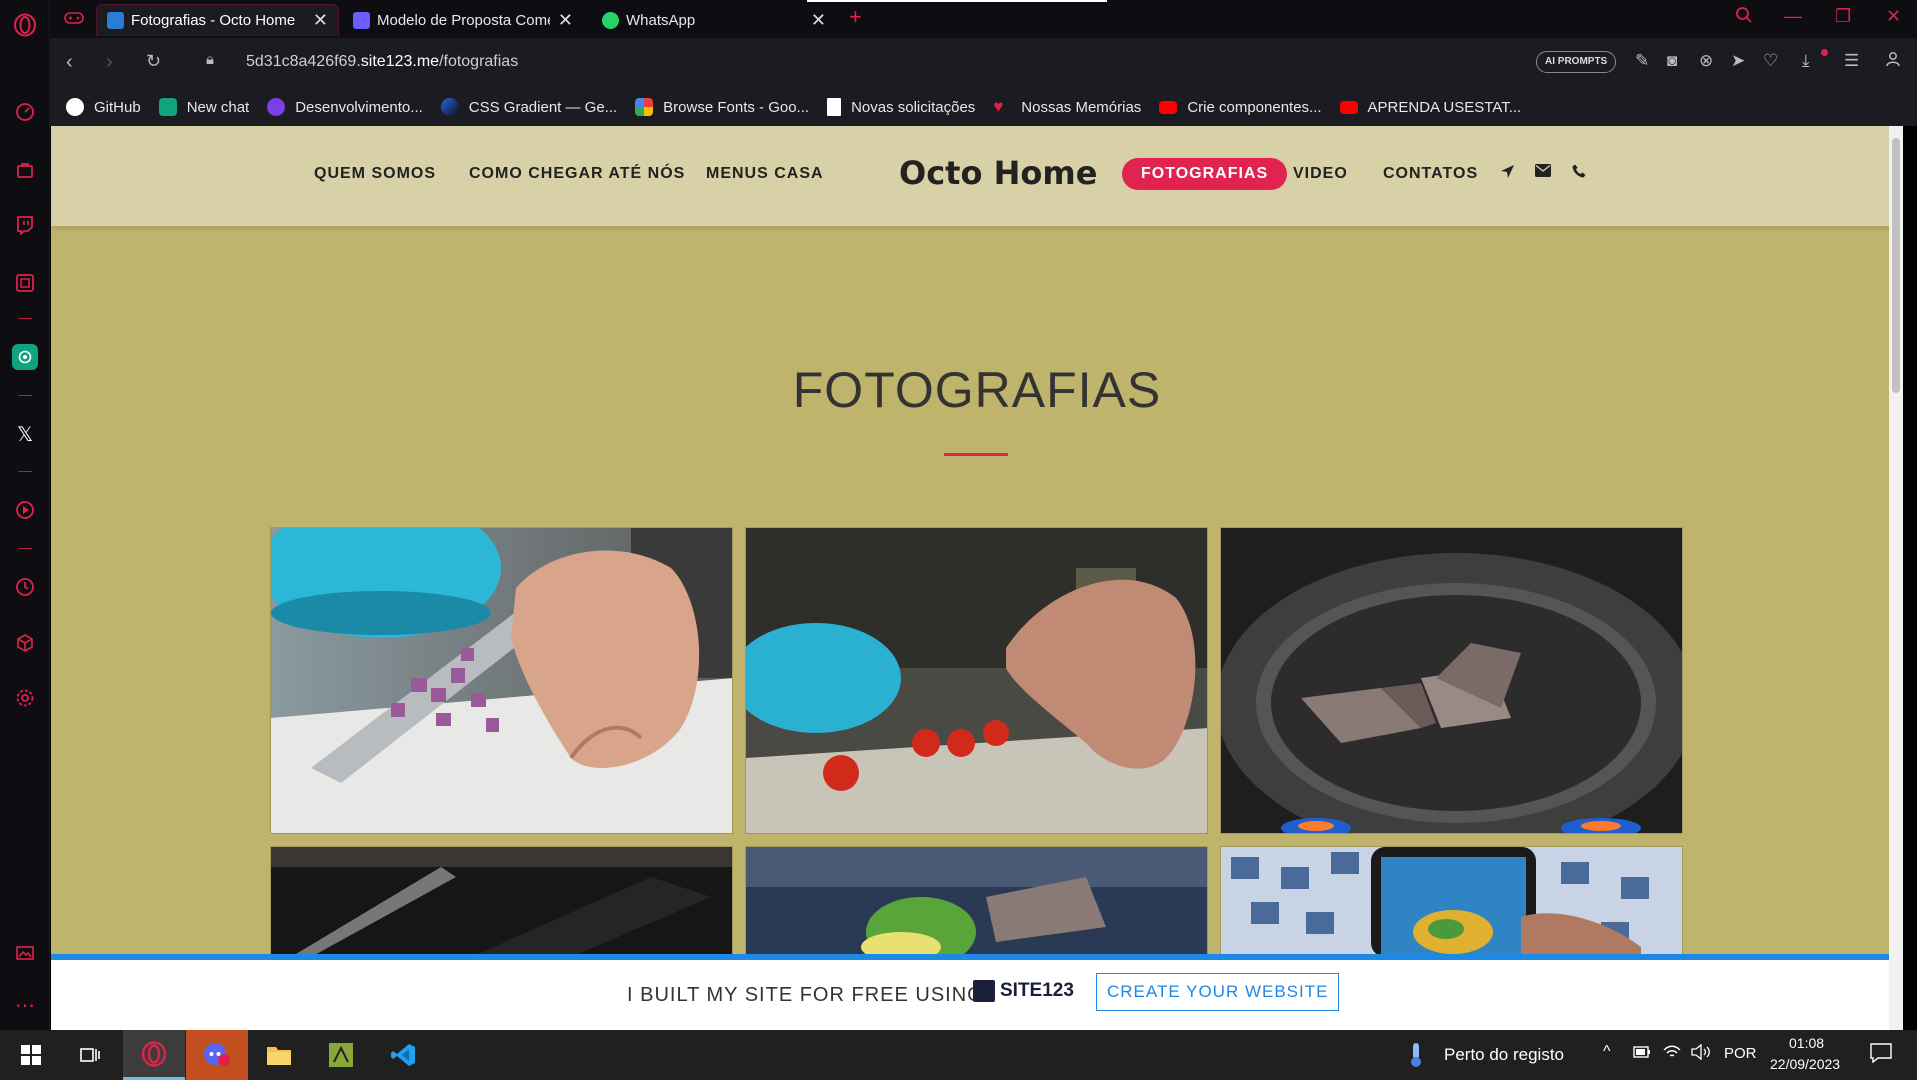  Describe the element at coordinates (1744, 17) in the screenshot. I see `search-tabs-icon` at that location.